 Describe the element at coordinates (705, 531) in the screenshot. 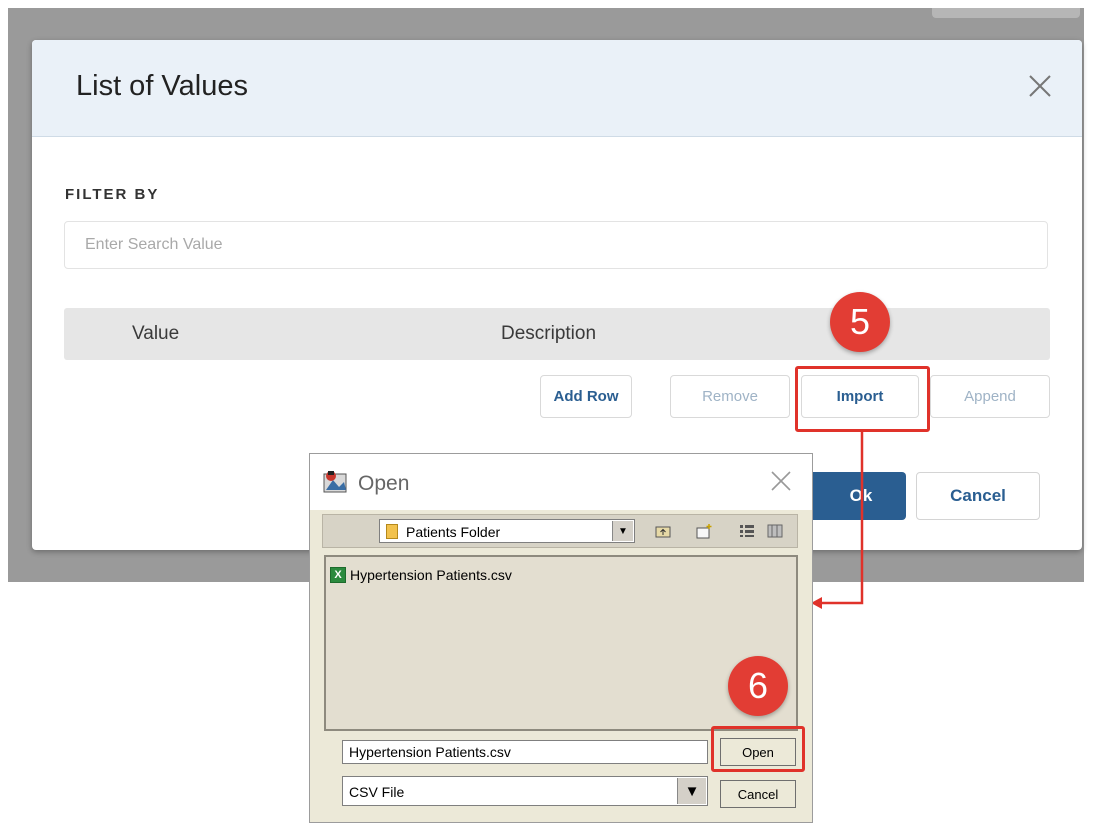

I see `new-folder-icon` at that location.